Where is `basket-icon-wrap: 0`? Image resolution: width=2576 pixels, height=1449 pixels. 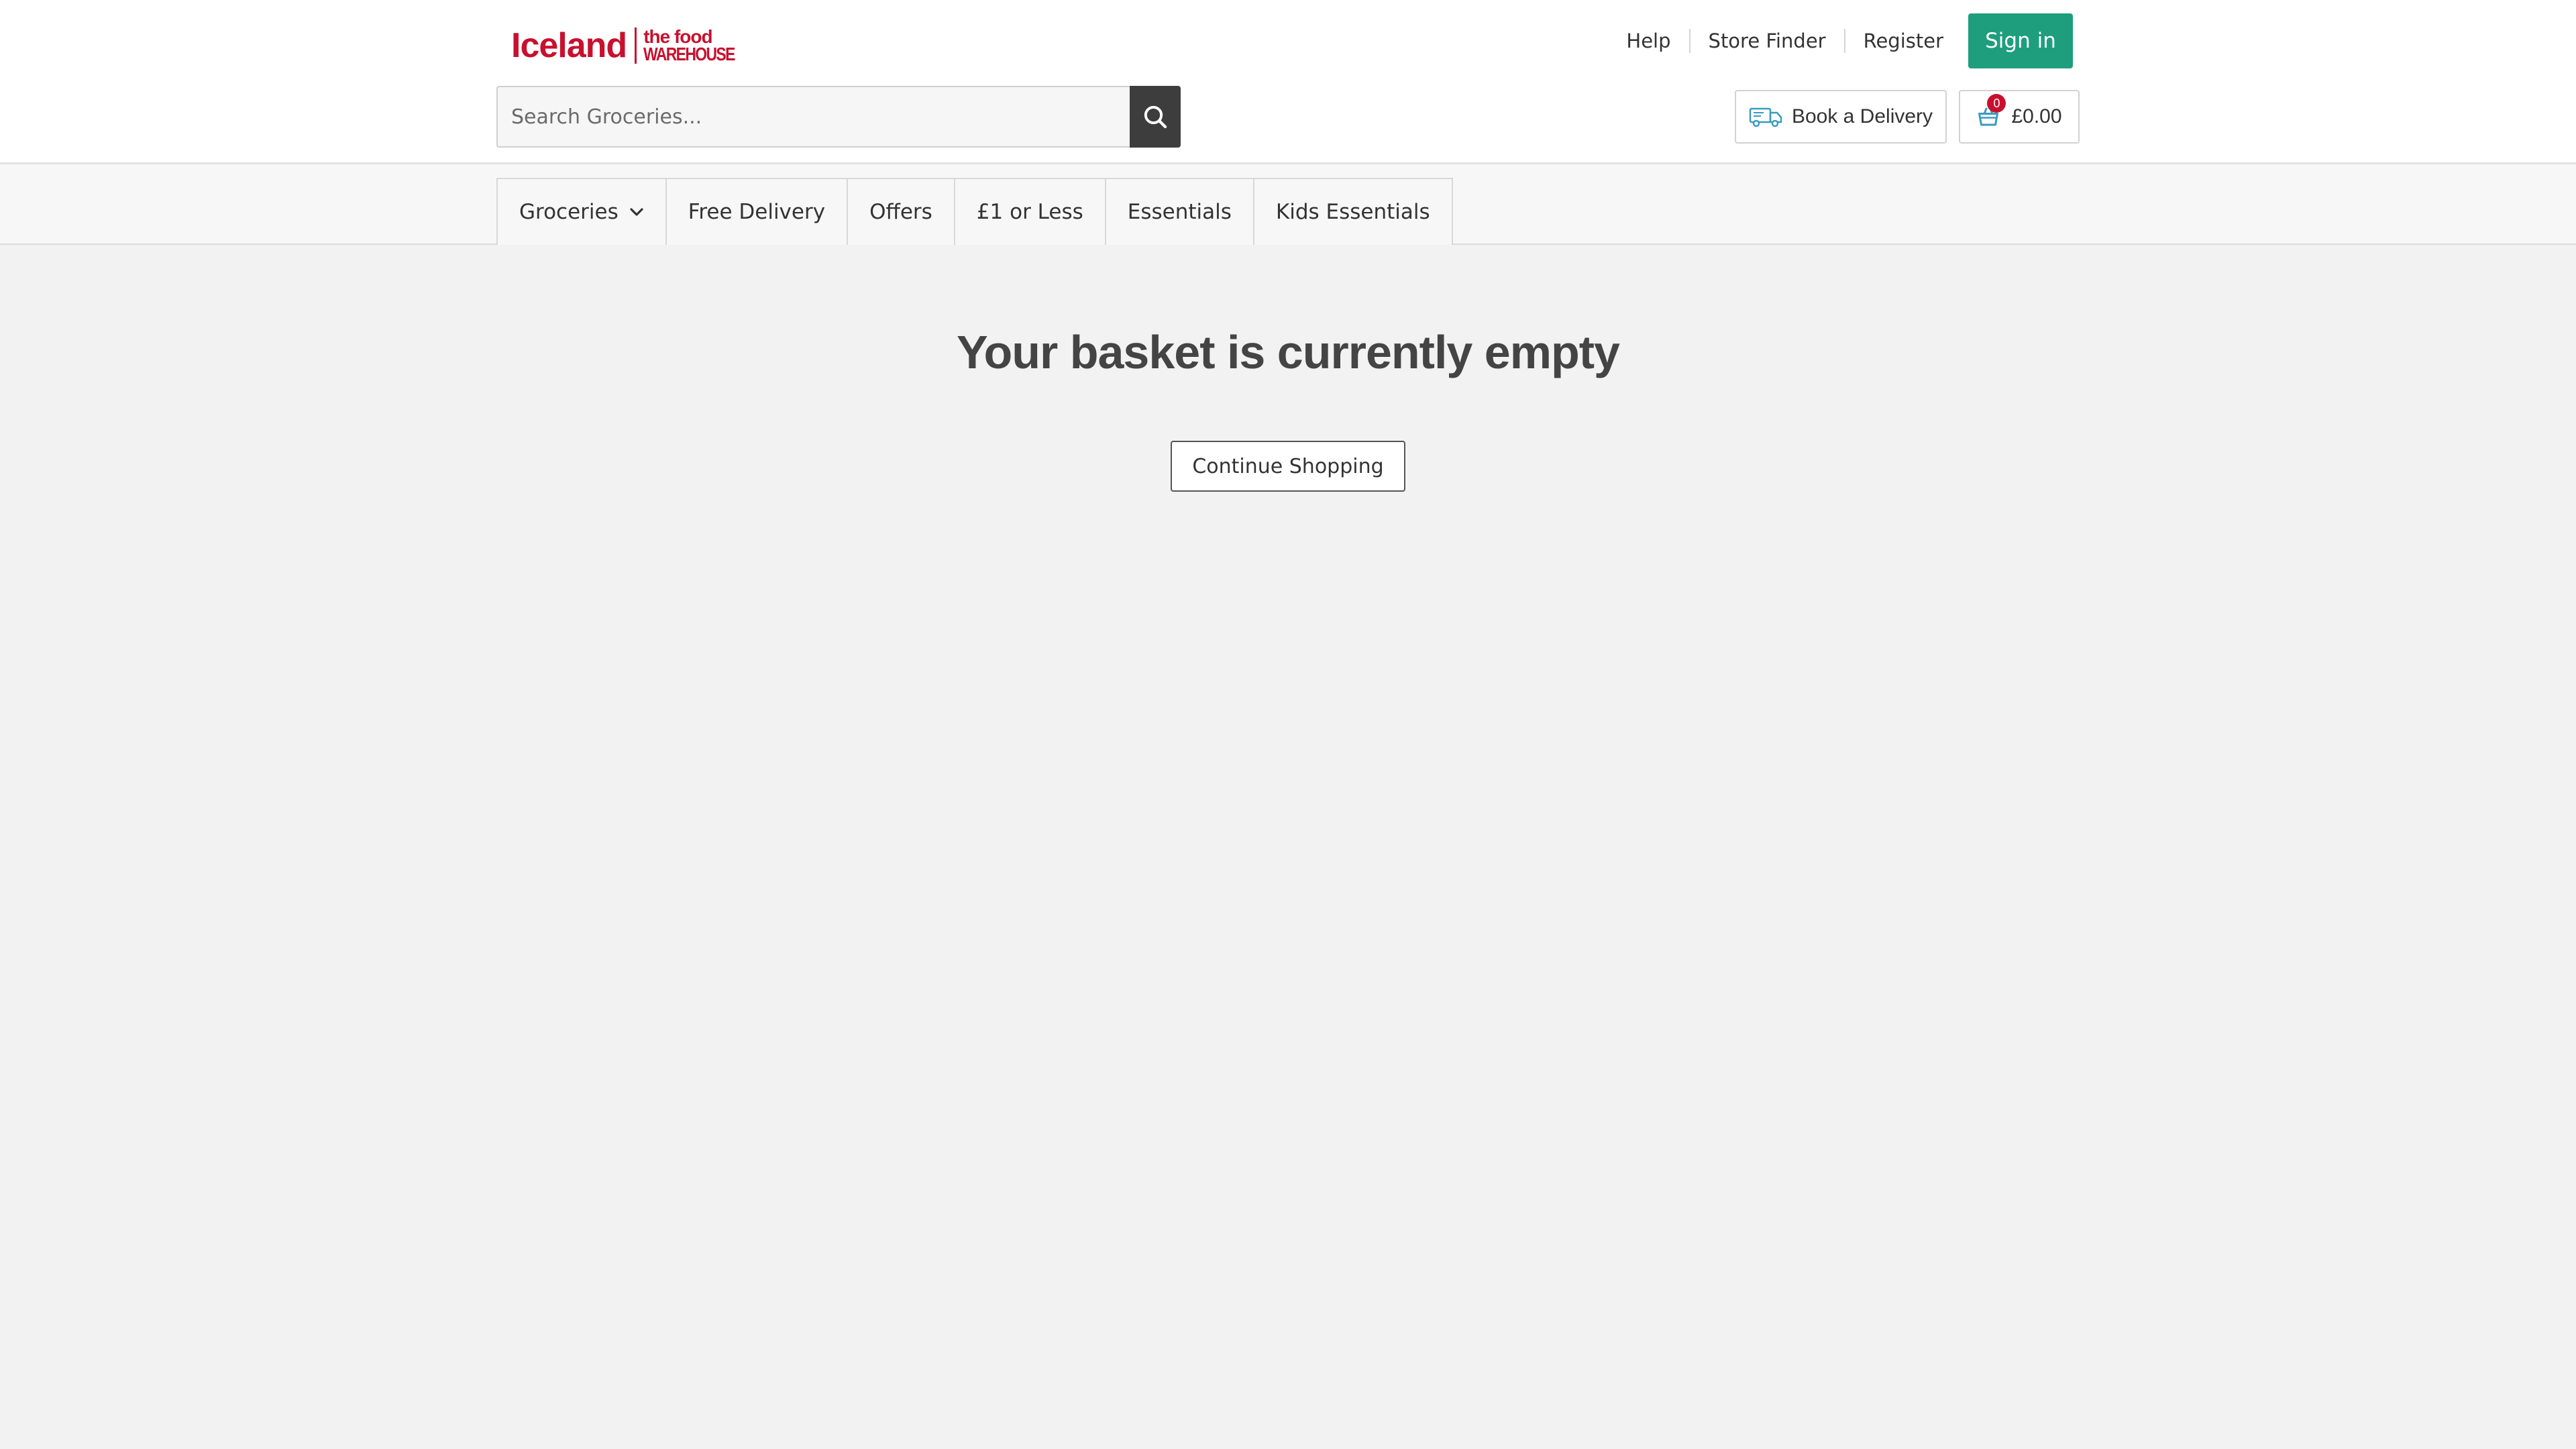 basket-icon-wrap: 0 is located at coordinates (1991, 111).